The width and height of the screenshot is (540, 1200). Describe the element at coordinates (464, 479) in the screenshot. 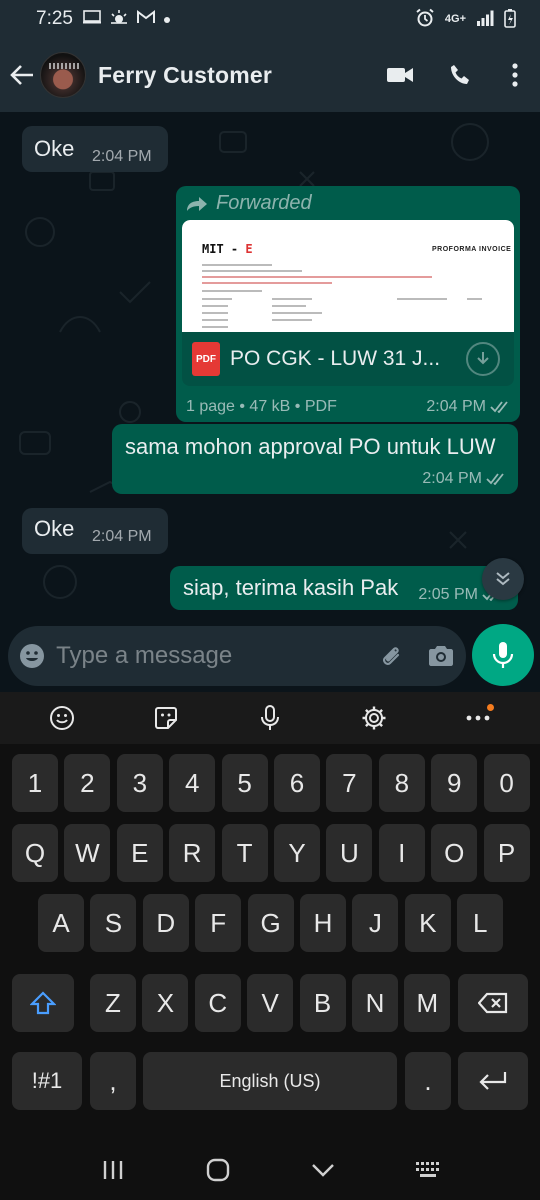

I see `message-meta: 2:04 PM` at that location.